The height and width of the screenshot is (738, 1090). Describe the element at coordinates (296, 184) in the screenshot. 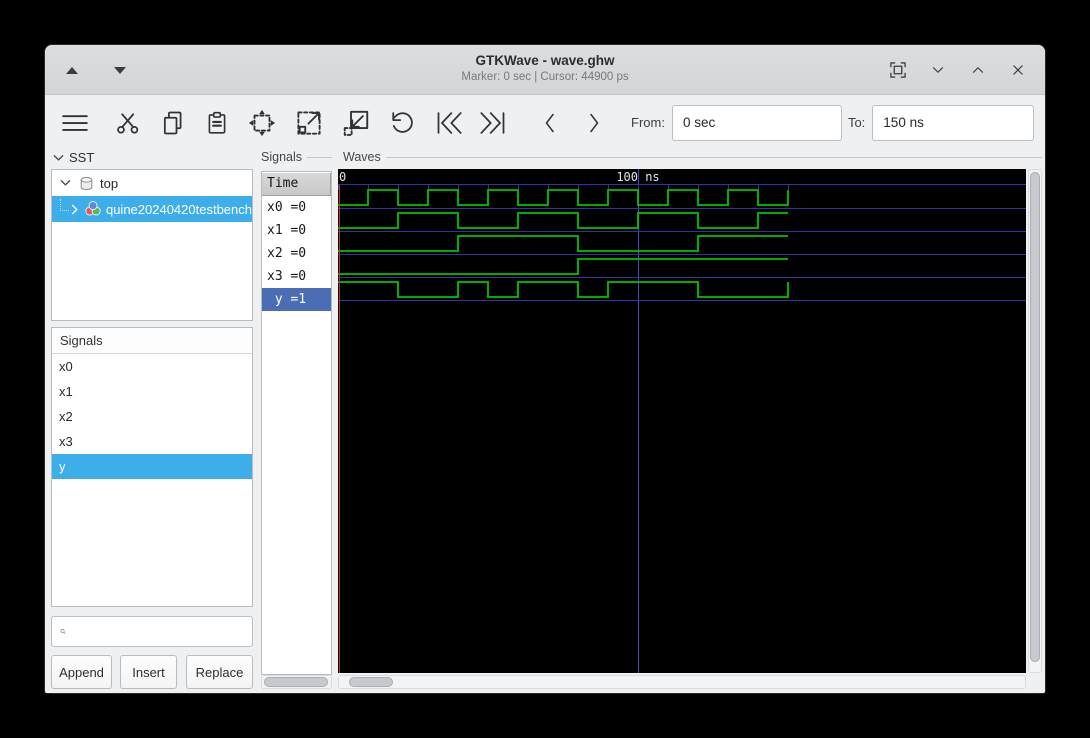

I see `time-column-header: Time` at that location.